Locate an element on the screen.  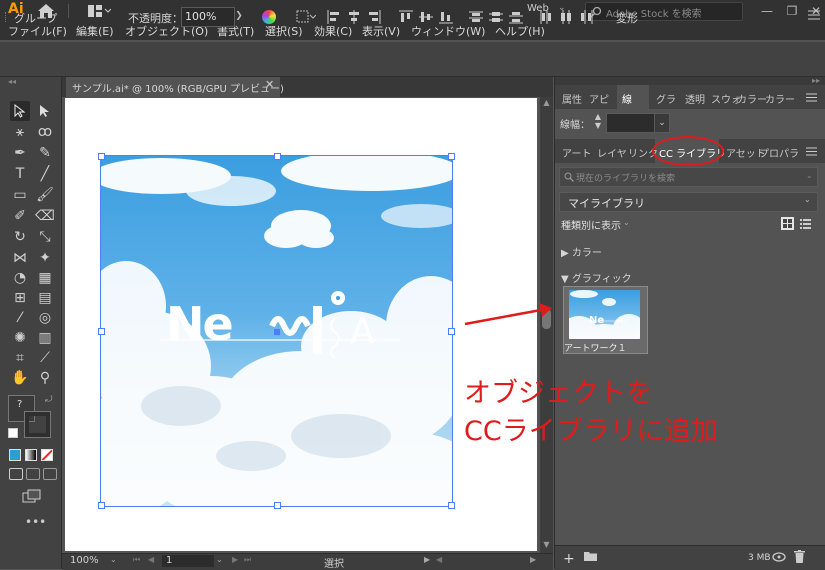
width-tool-icon: ⋈ is located at coordinates (20, 258).